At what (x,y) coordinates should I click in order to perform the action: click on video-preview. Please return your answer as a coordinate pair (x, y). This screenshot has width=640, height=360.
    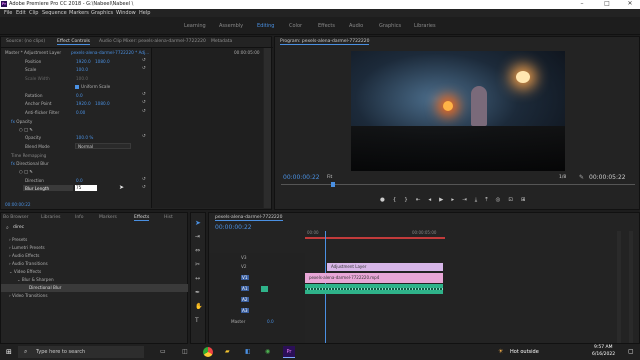
    Looking at the image, I should click on (458, 111).